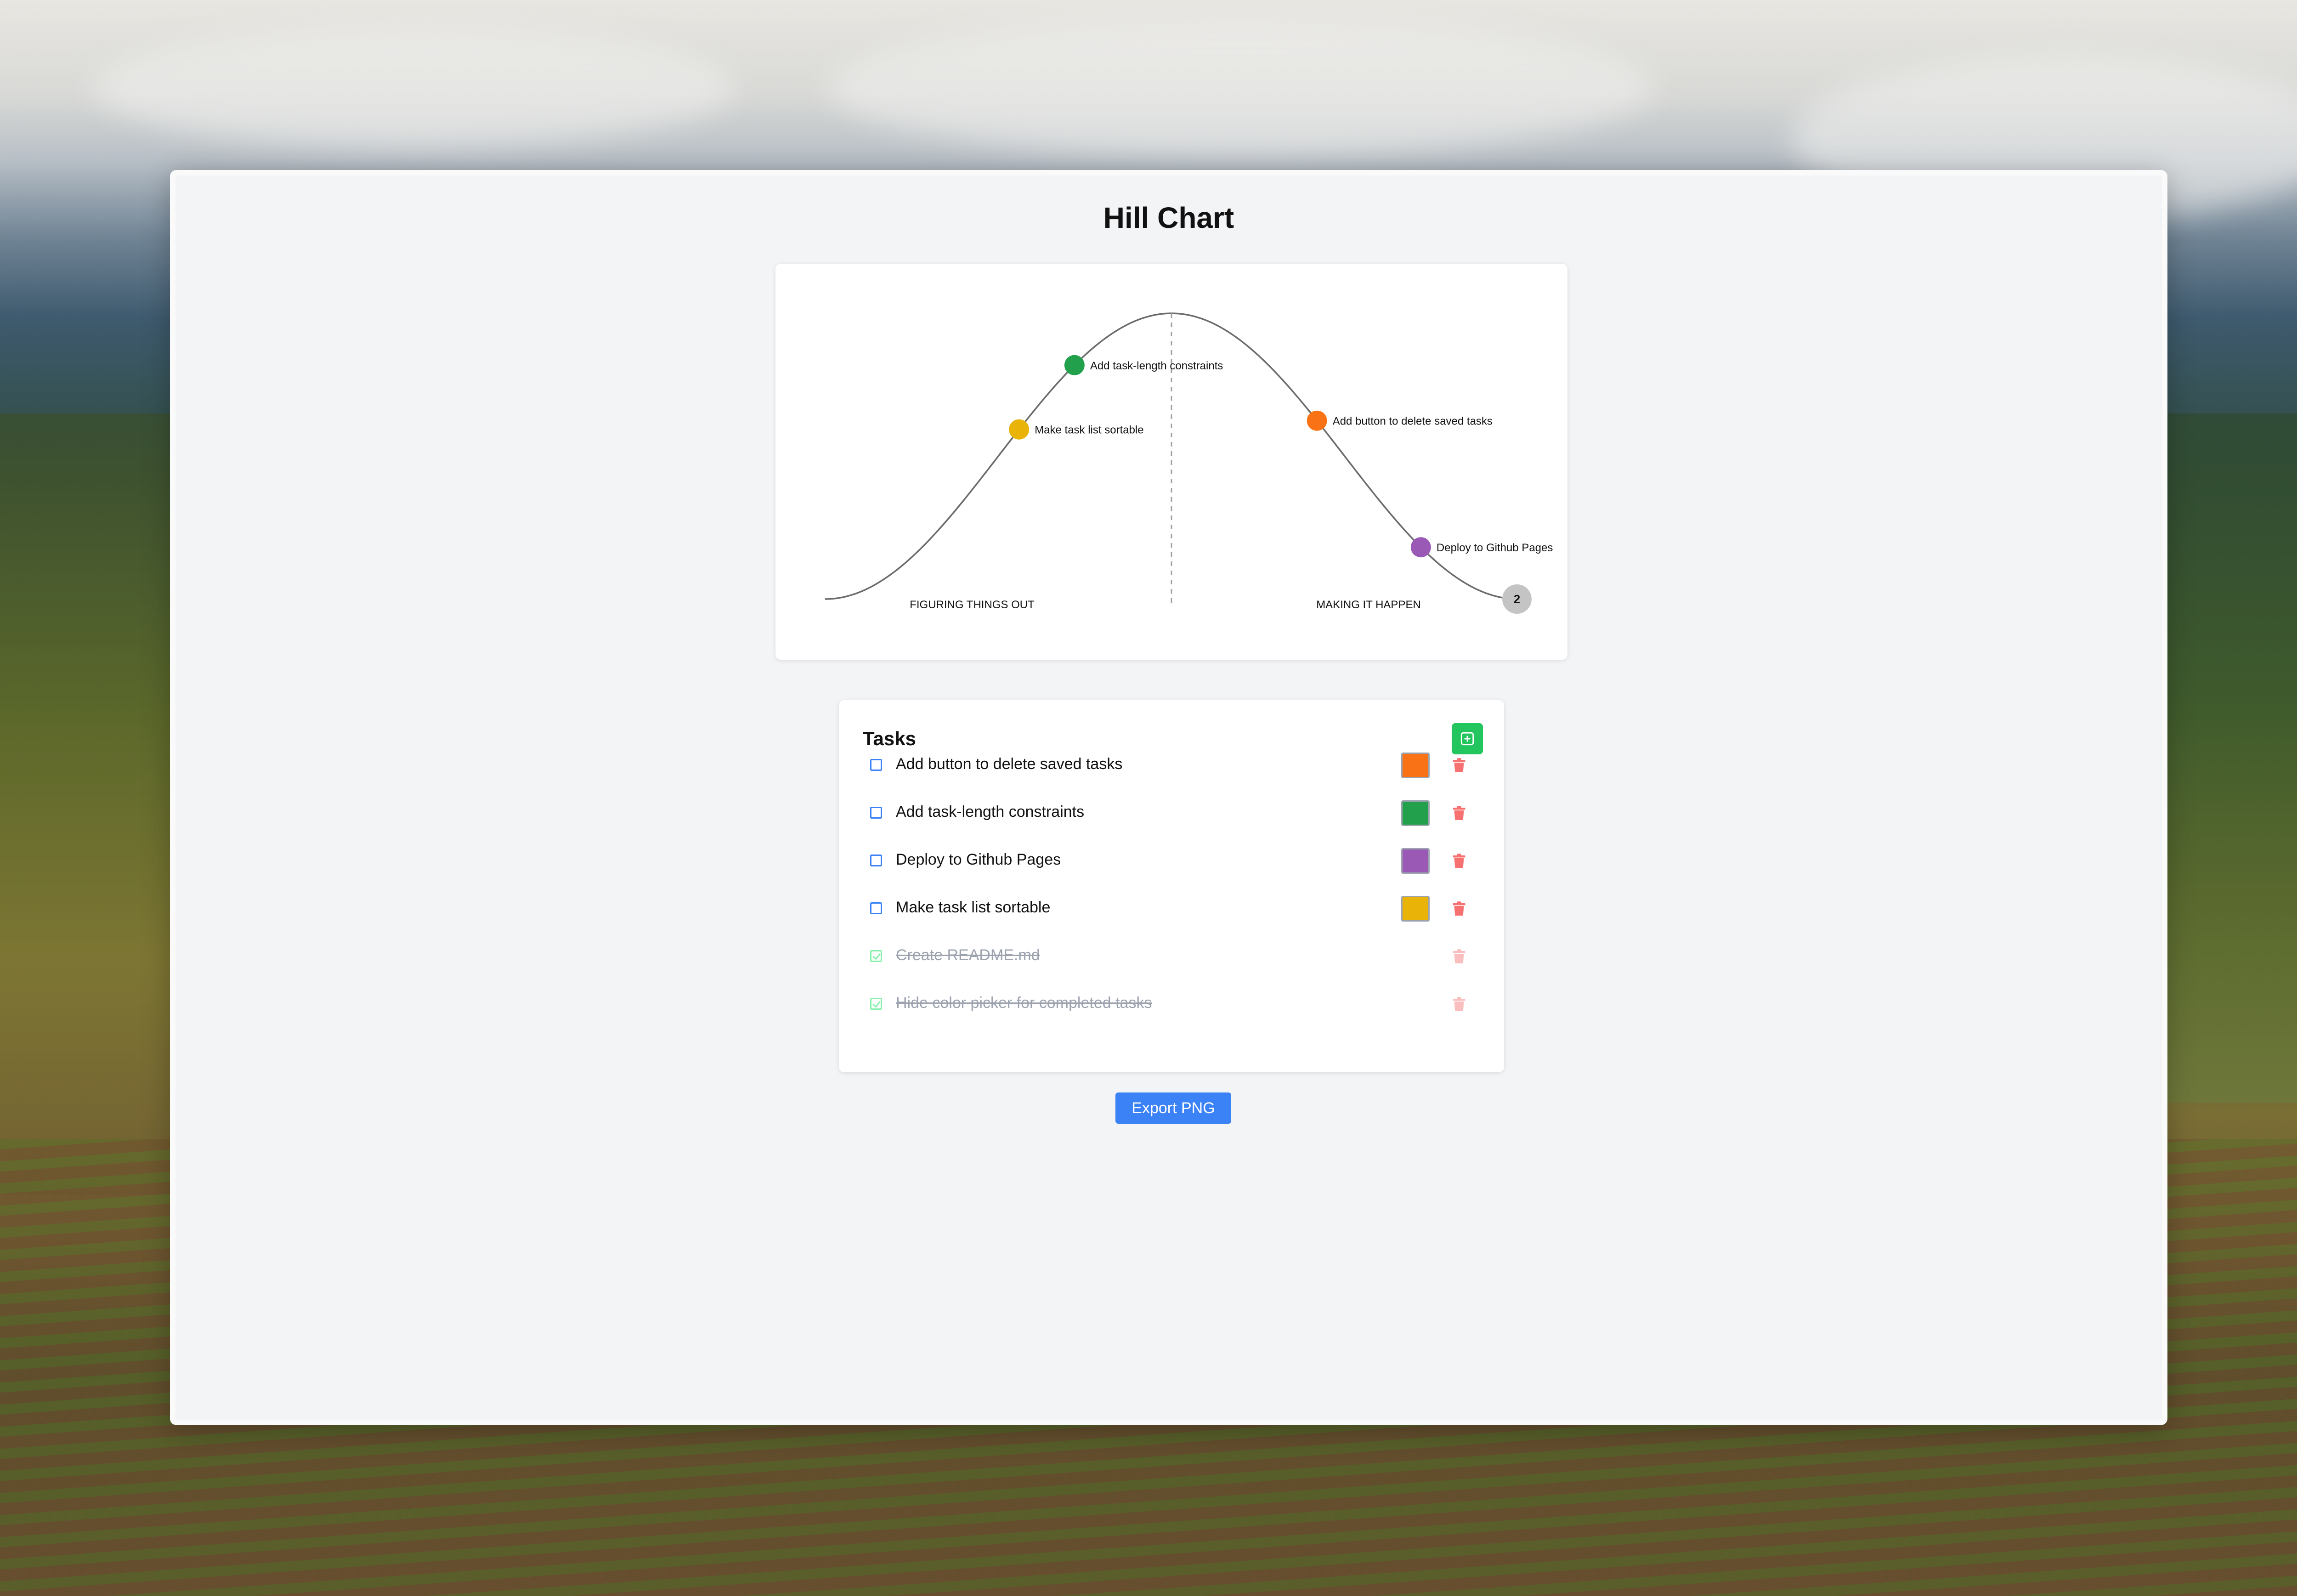 The image size is (2297, 1596). What do you see at coordinates (1173, 1005) in the screenshot?
I see `task-row-completed: Hide color picker for completed tasks` at bounding box center [1173, 1005].